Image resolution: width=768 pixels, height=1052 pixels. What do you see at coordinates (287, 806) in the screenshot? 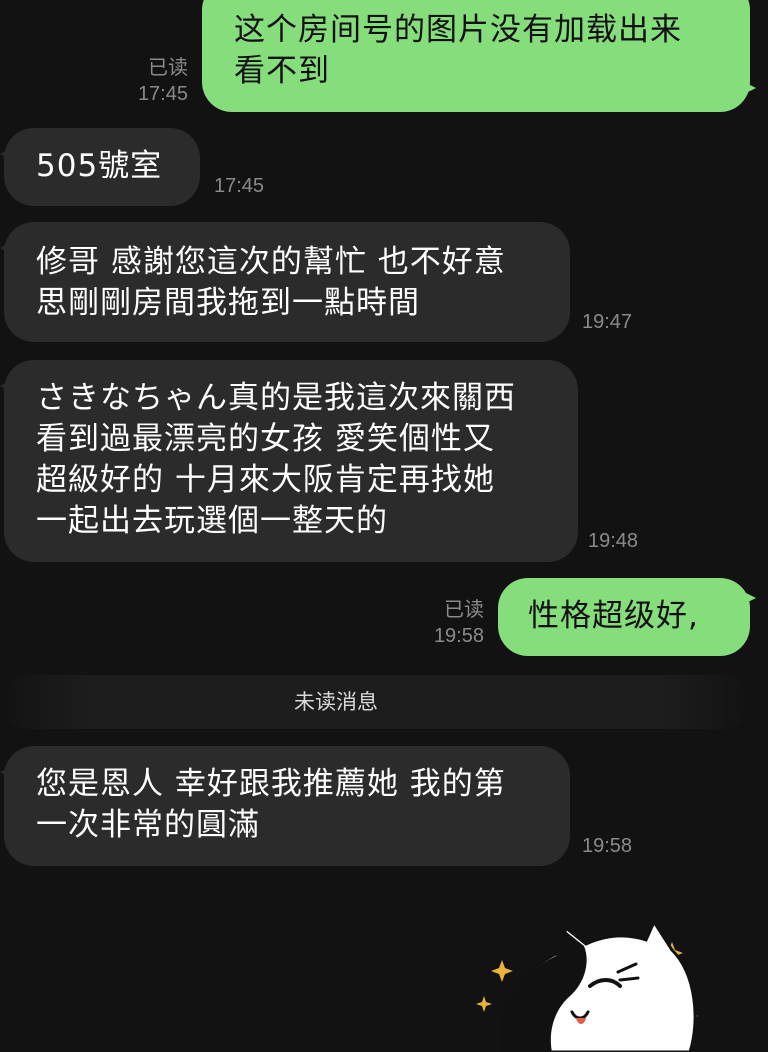
I see `incoming-message-bubble: 您是恩人 幸好跟我推薦她 我的第 一次非常的圓滿` at bounding box center [287, 806].